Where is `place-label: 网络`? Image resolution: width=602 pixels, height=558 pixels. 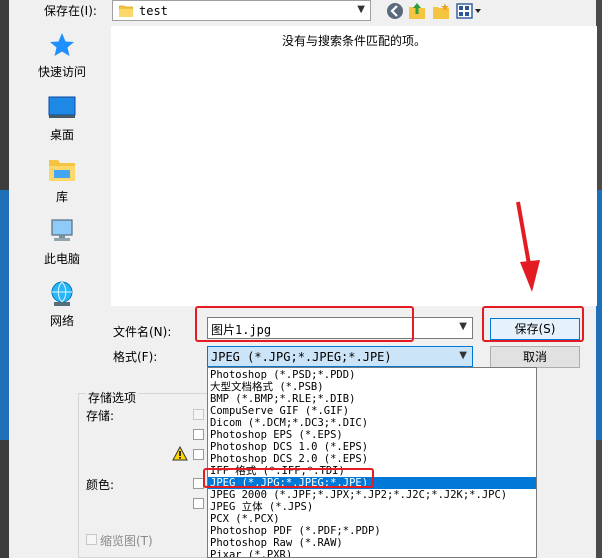
place-label: 网络 is located at coordinates (61, 321).